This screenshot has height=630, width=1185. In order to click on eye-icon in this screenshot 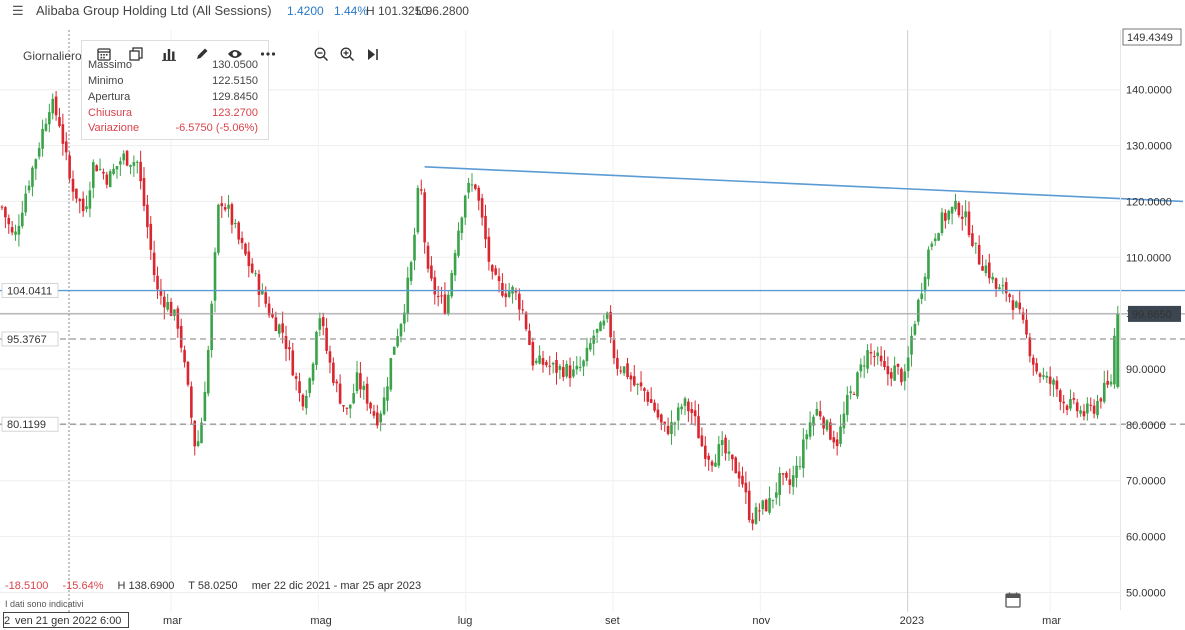, I will do `click(235, 54)`.